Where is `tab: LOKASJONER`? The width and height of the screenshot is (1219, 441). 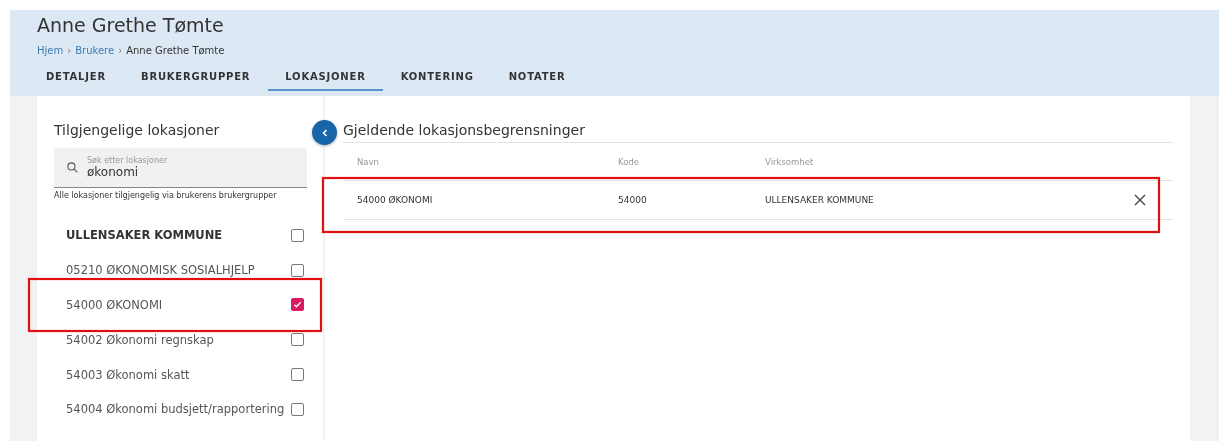 tab: LOKASJONER is located at coordinates (325, 79).